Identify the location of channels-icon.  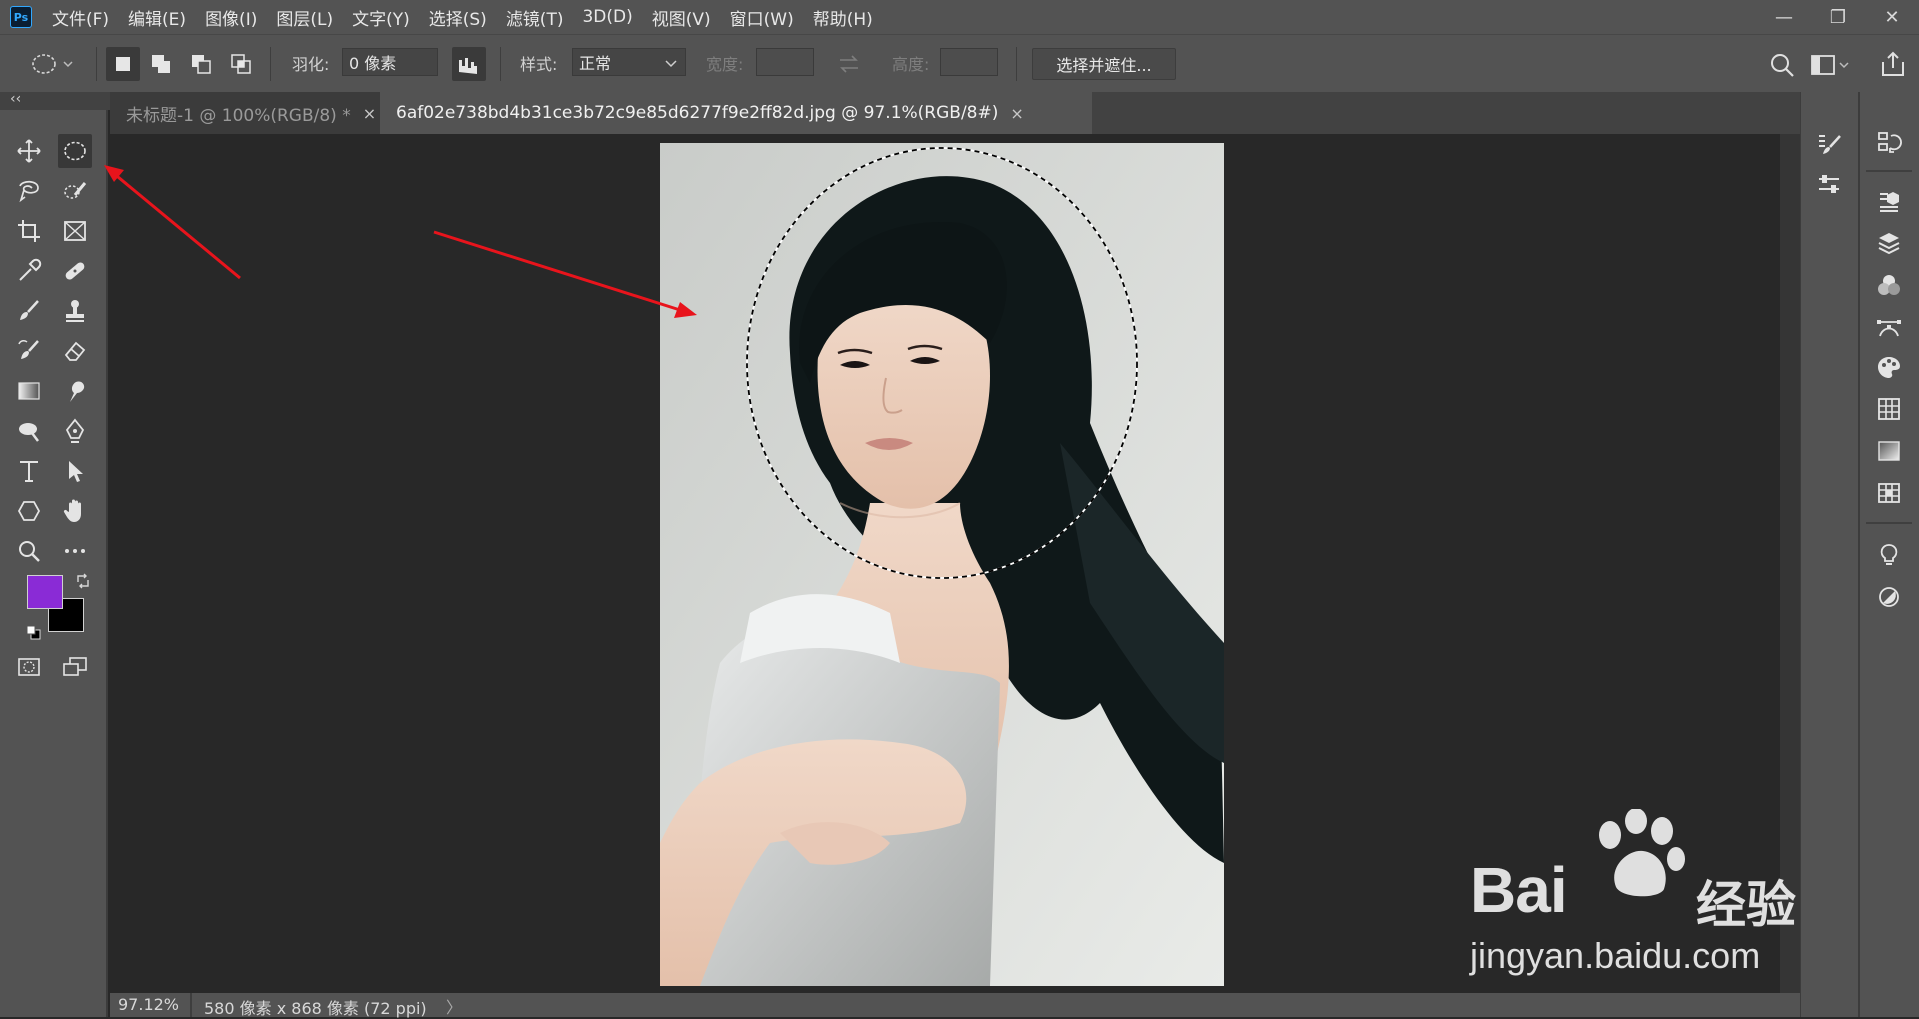
(1889, 285).